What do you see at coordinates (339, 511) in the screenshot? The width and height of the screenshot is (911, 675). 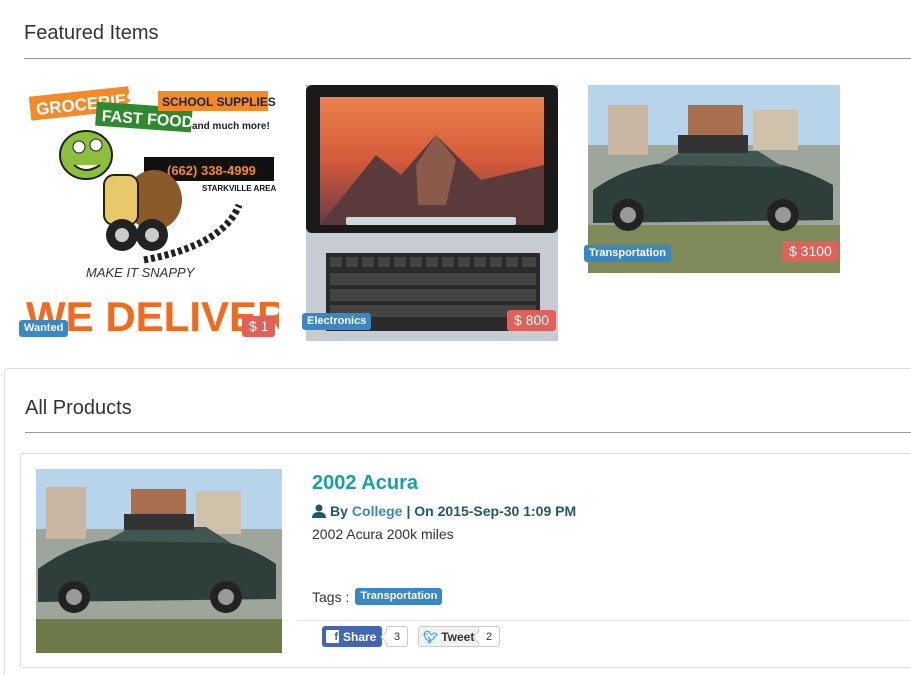 I see `by-label: By` at bounding box center [339, 511].